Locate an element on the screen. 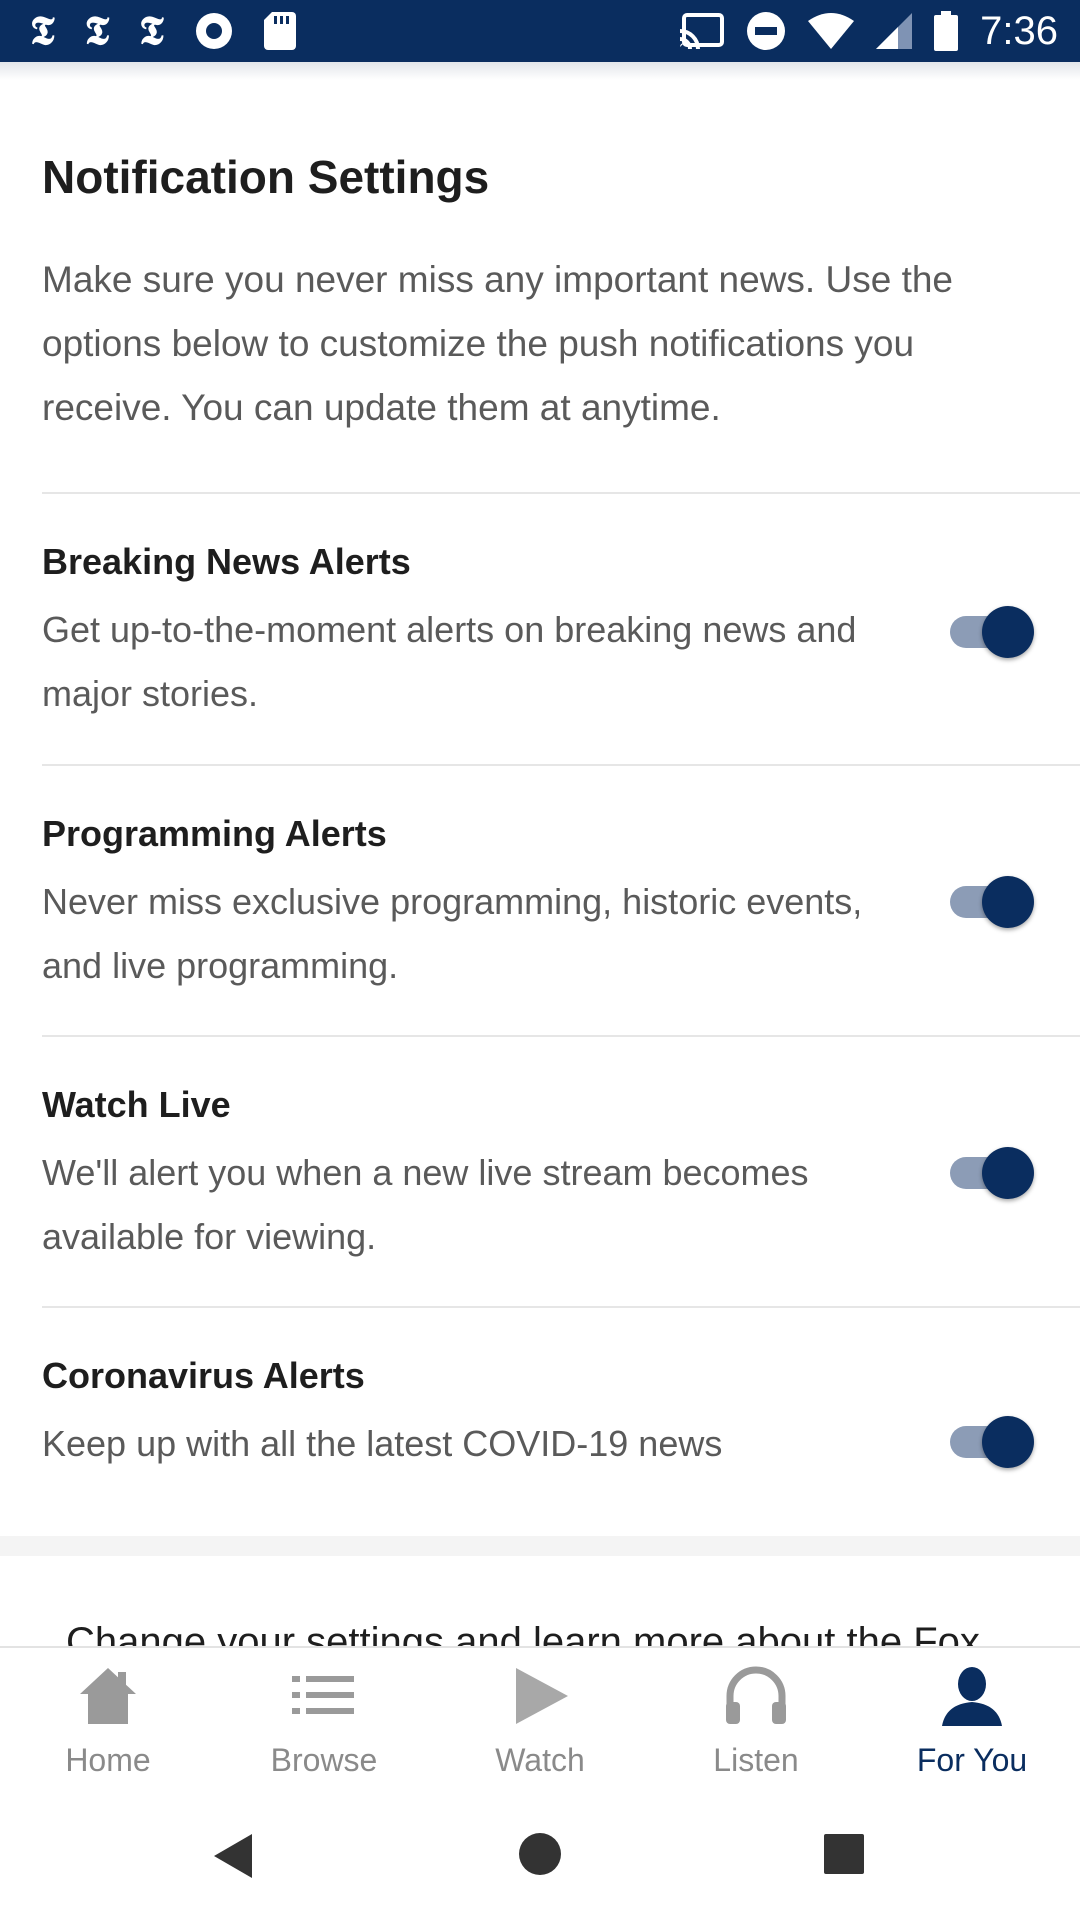  signal-icon is located at coordinates (894, 31).